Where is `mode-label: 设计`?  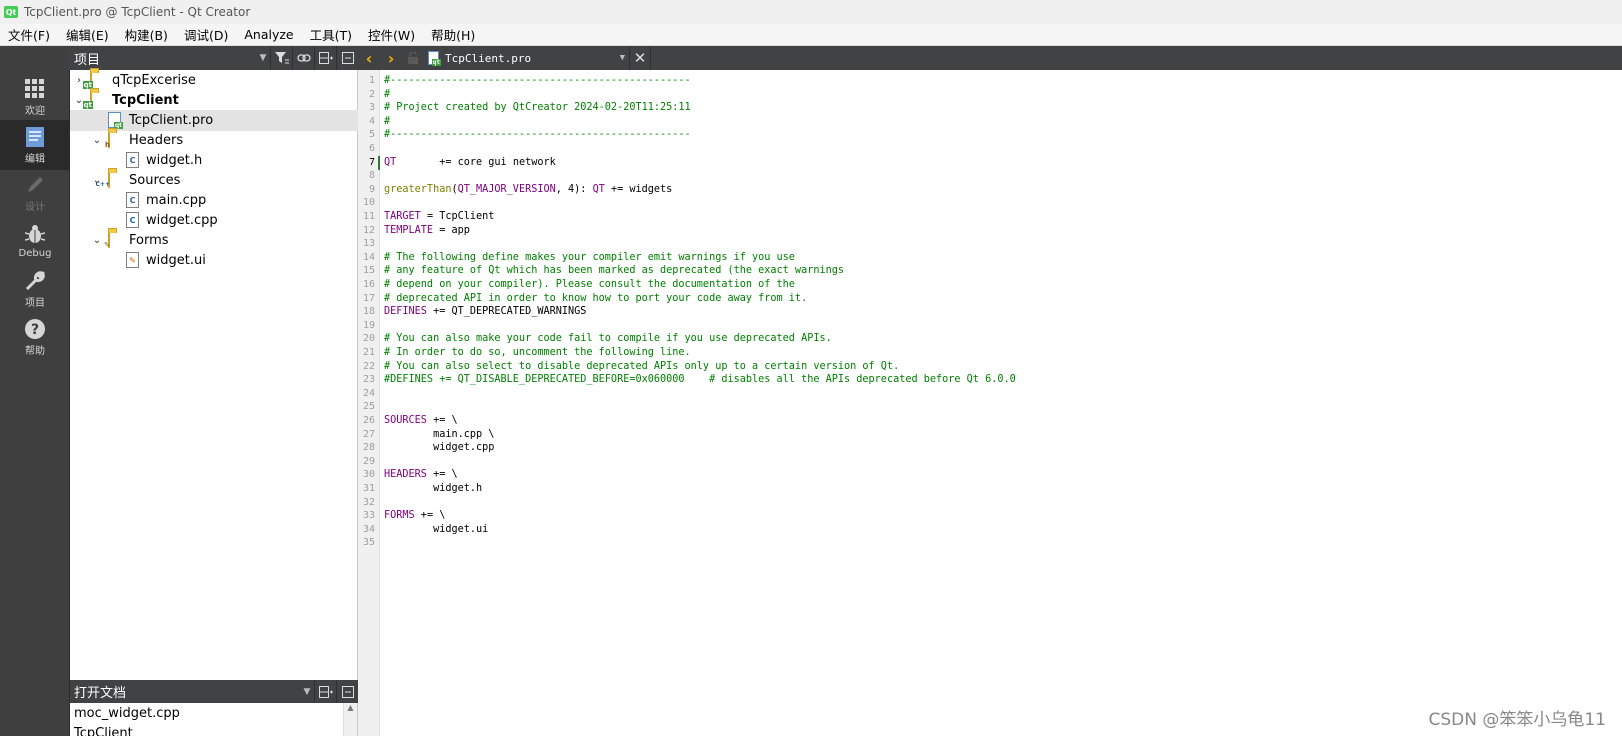 mode-label: 设计 is located at coordinates (35, 207).